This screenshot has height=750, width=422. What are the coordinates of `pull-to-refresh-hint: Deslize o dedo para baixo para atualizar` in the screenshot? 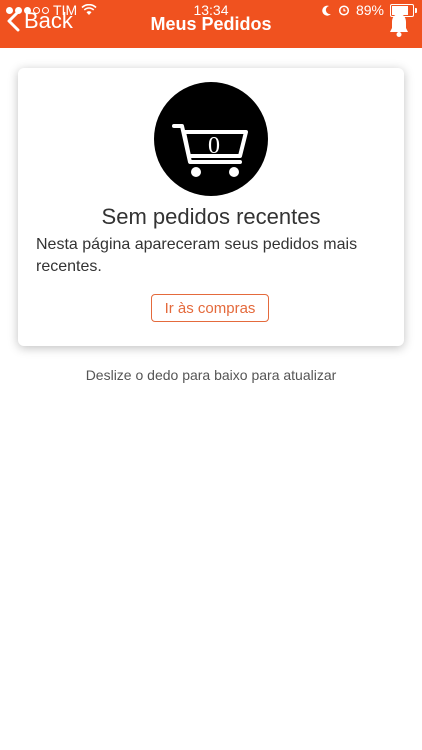 It's located at (211, 375).